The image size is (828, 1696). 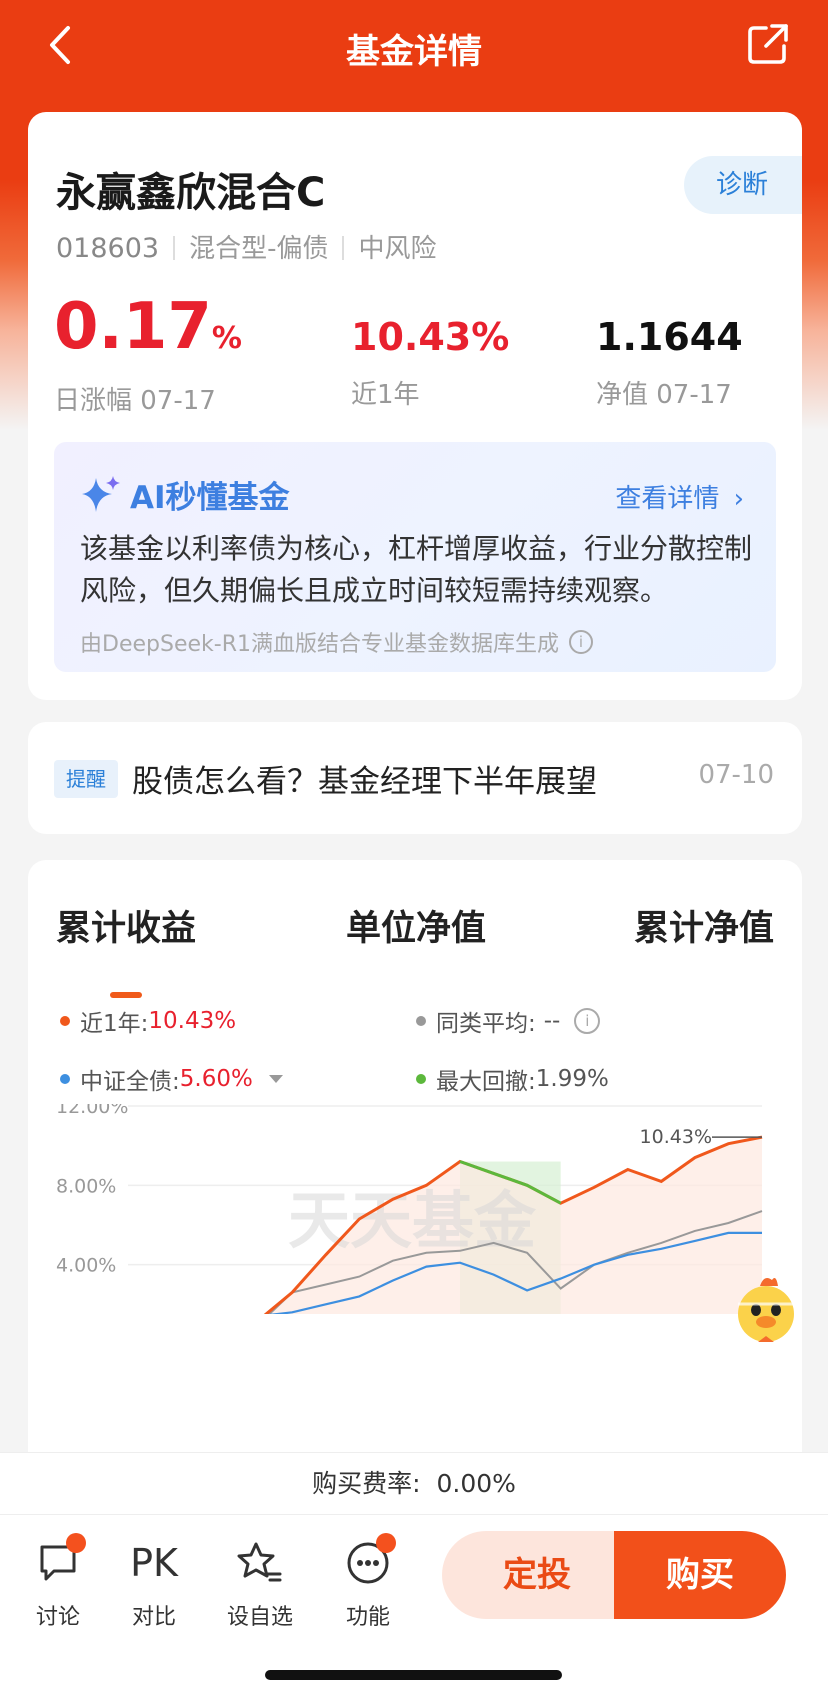 What do you see at coordinates (260, 1584) in the screenshot?
I see `add-watchlist-button: 设自选` at bounding box center [260, 1584].